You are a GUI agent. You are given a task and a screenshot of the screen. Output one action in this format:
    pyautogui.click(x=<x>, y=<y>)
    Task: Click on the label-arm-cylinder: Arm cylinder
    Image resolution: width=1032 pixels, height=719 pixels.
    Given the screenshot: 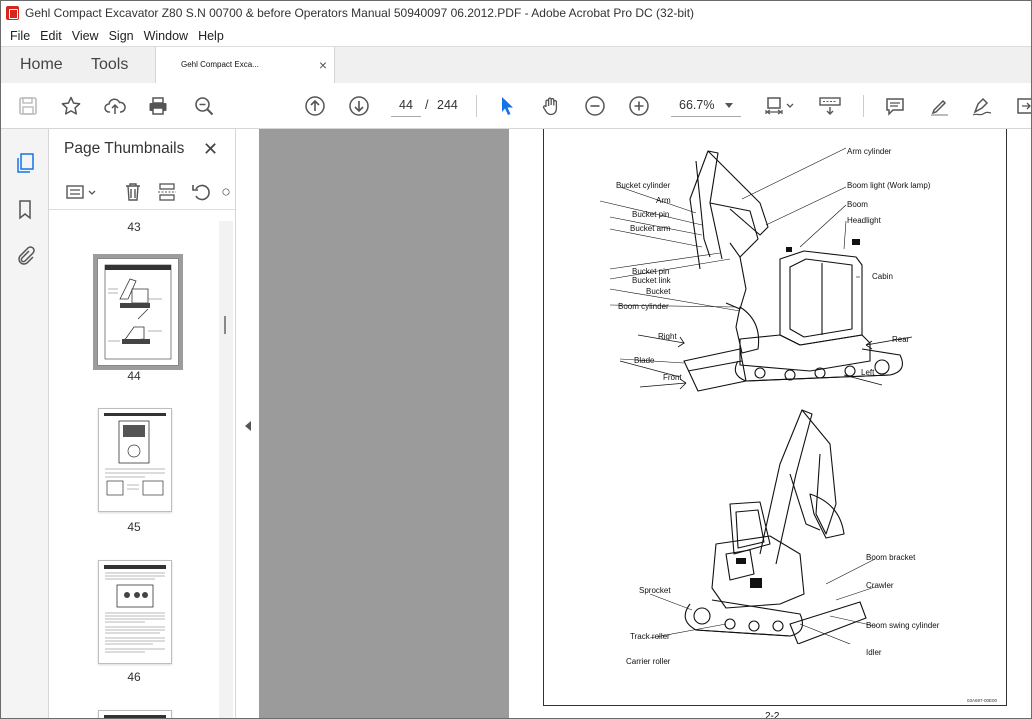 What is the action you would take?
    pyautogui.click(x=869, y=151)
    